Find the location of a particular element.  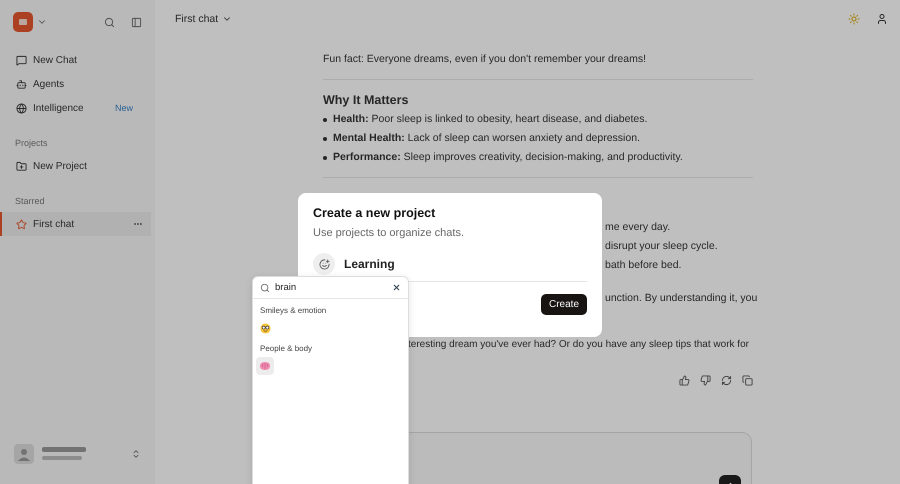

create-button: Create is located at coordinates (563, 304).